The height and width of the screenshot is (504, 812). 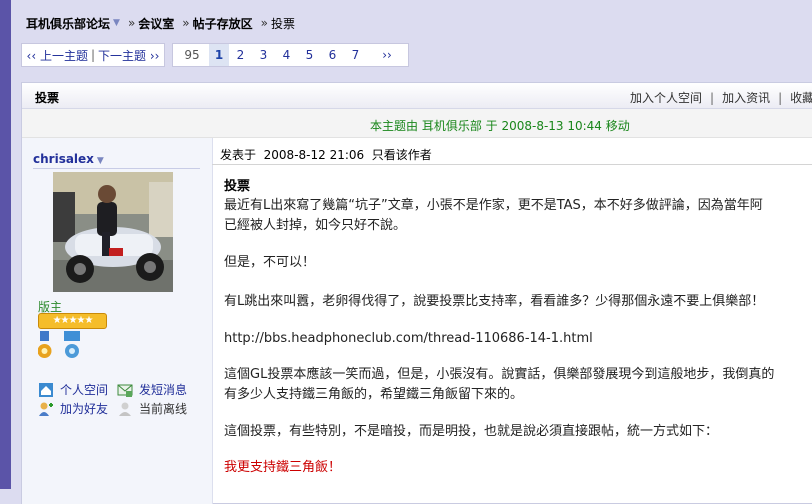 I want to click on personal-space-link: 个人空间, so click(x=73, y=389).